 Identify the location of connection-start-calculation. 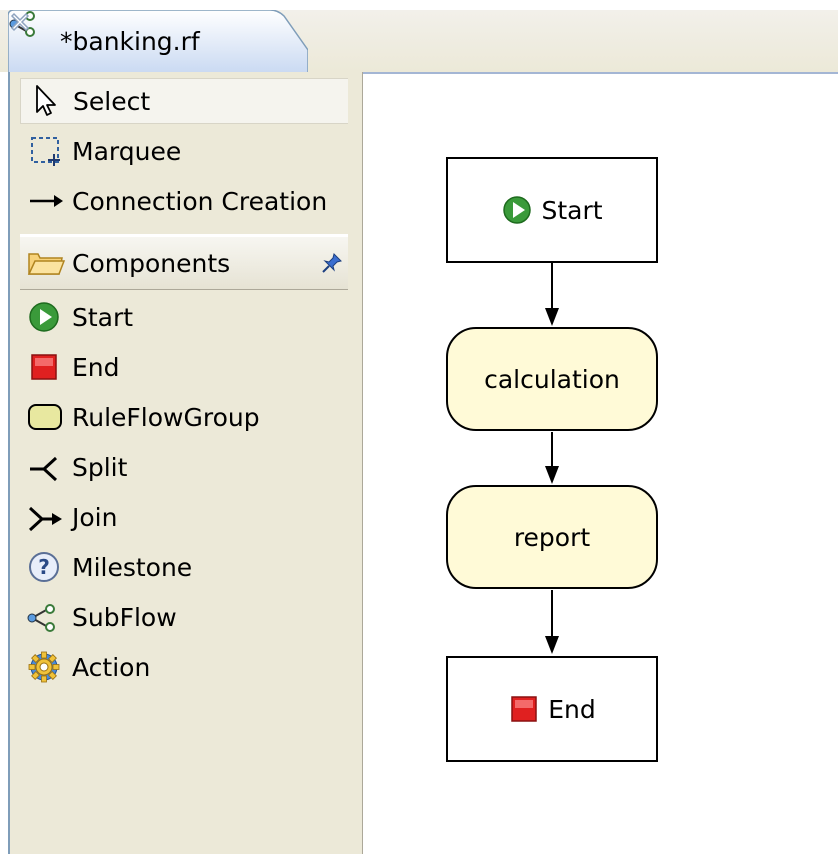
(552, 294).